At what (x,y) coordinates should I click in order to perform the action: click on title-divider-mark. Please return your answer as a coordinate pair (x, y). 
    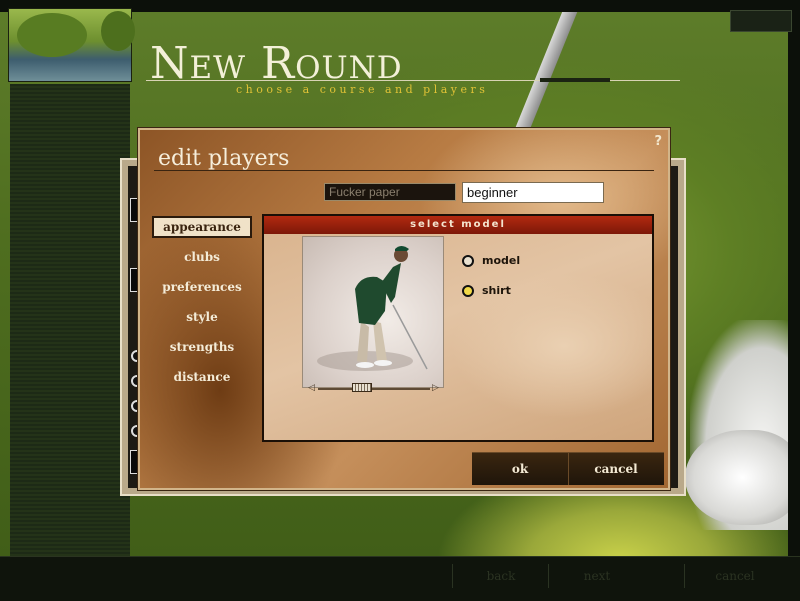
    Looking at the image, I should click on (575, 80).